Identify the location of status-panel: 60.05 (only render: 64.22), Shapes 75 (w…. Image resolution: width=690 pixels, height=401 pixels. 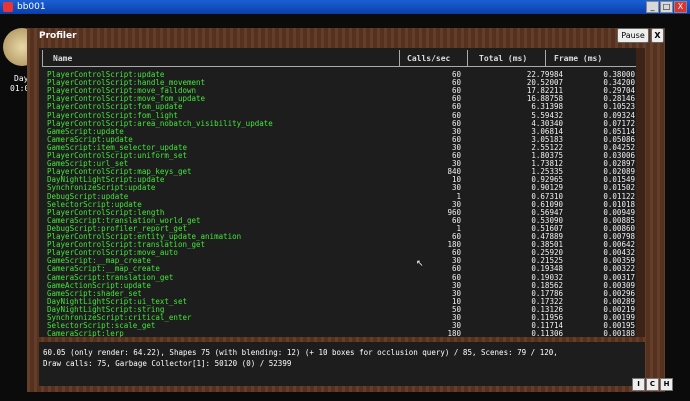
(342, 364).